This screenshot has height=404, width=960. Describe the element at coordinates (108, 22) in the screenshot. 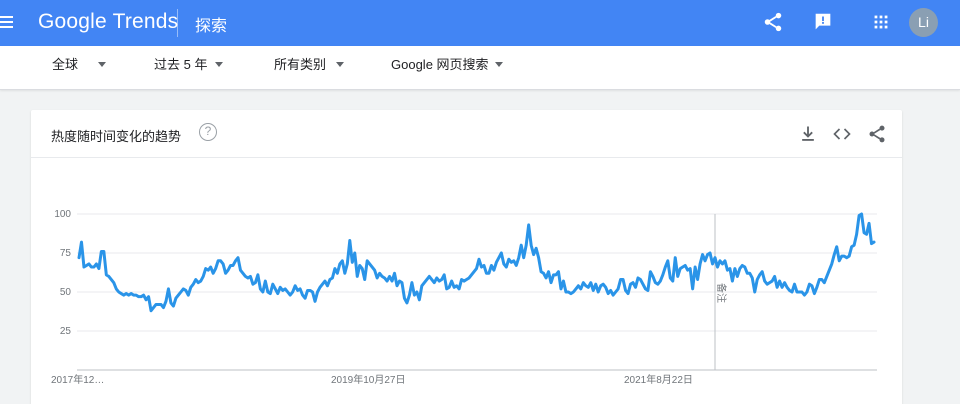

I see `google-trends-logo: Google Trends` at that location.